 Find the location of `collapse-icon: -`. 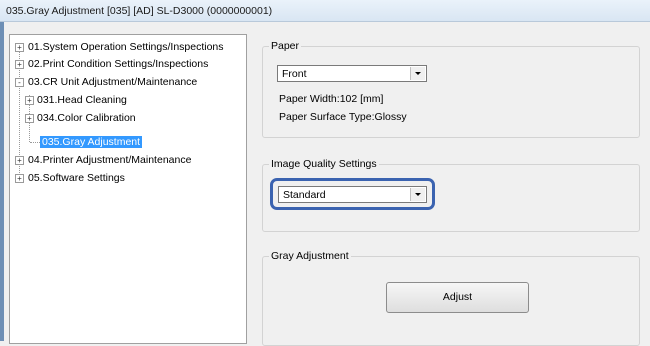

collapse-icon: - is located at coordinates (19, 82).